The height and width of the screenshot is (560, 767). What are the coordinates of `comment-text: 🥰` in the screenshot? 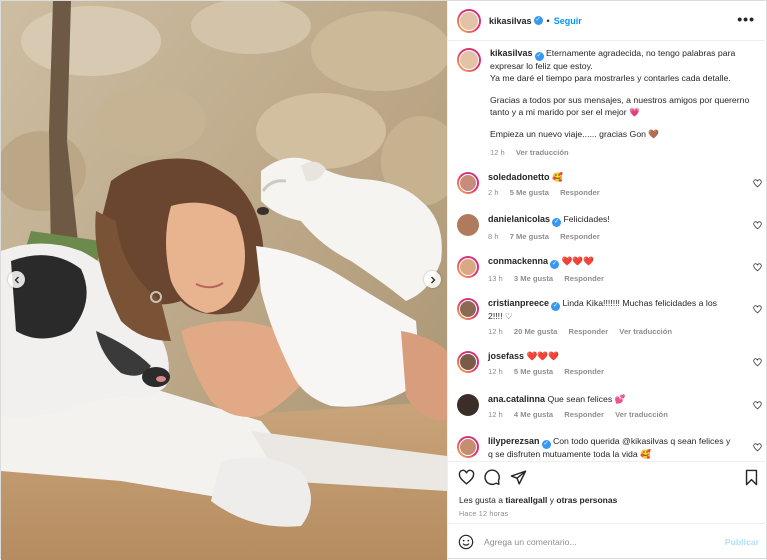 It's located at (557, 177).